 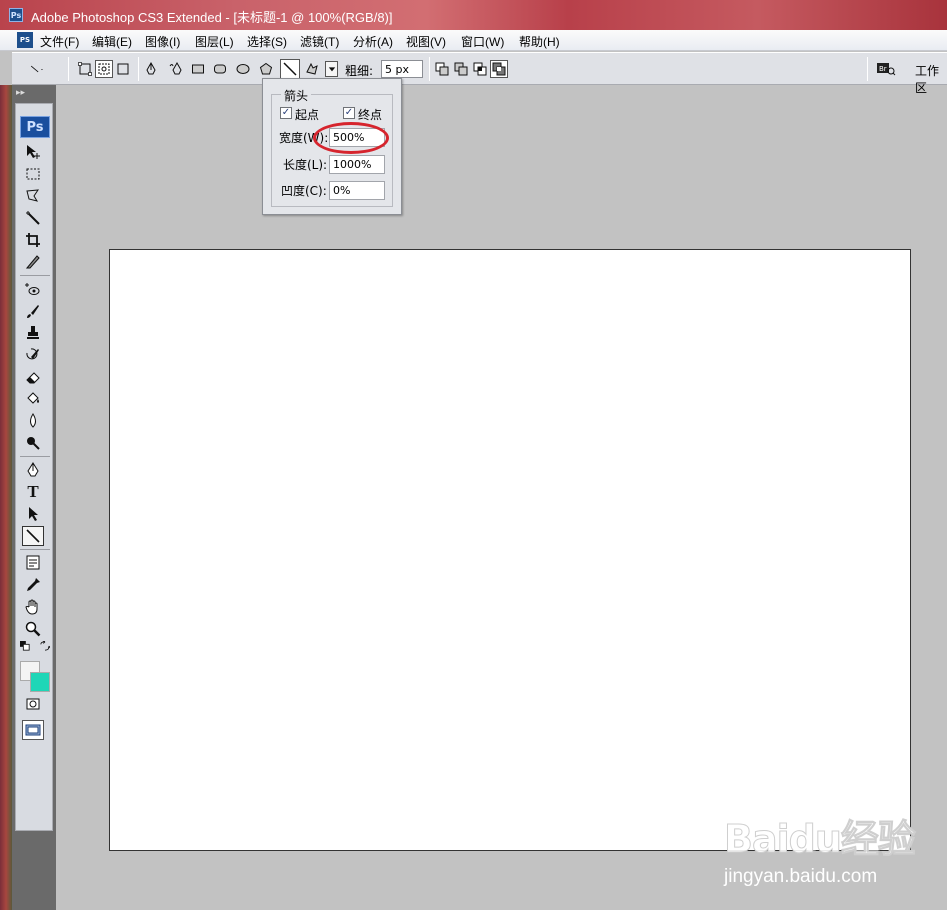 I want to click on menu-filter: 滤镜(T), so click(x=319, y=41).